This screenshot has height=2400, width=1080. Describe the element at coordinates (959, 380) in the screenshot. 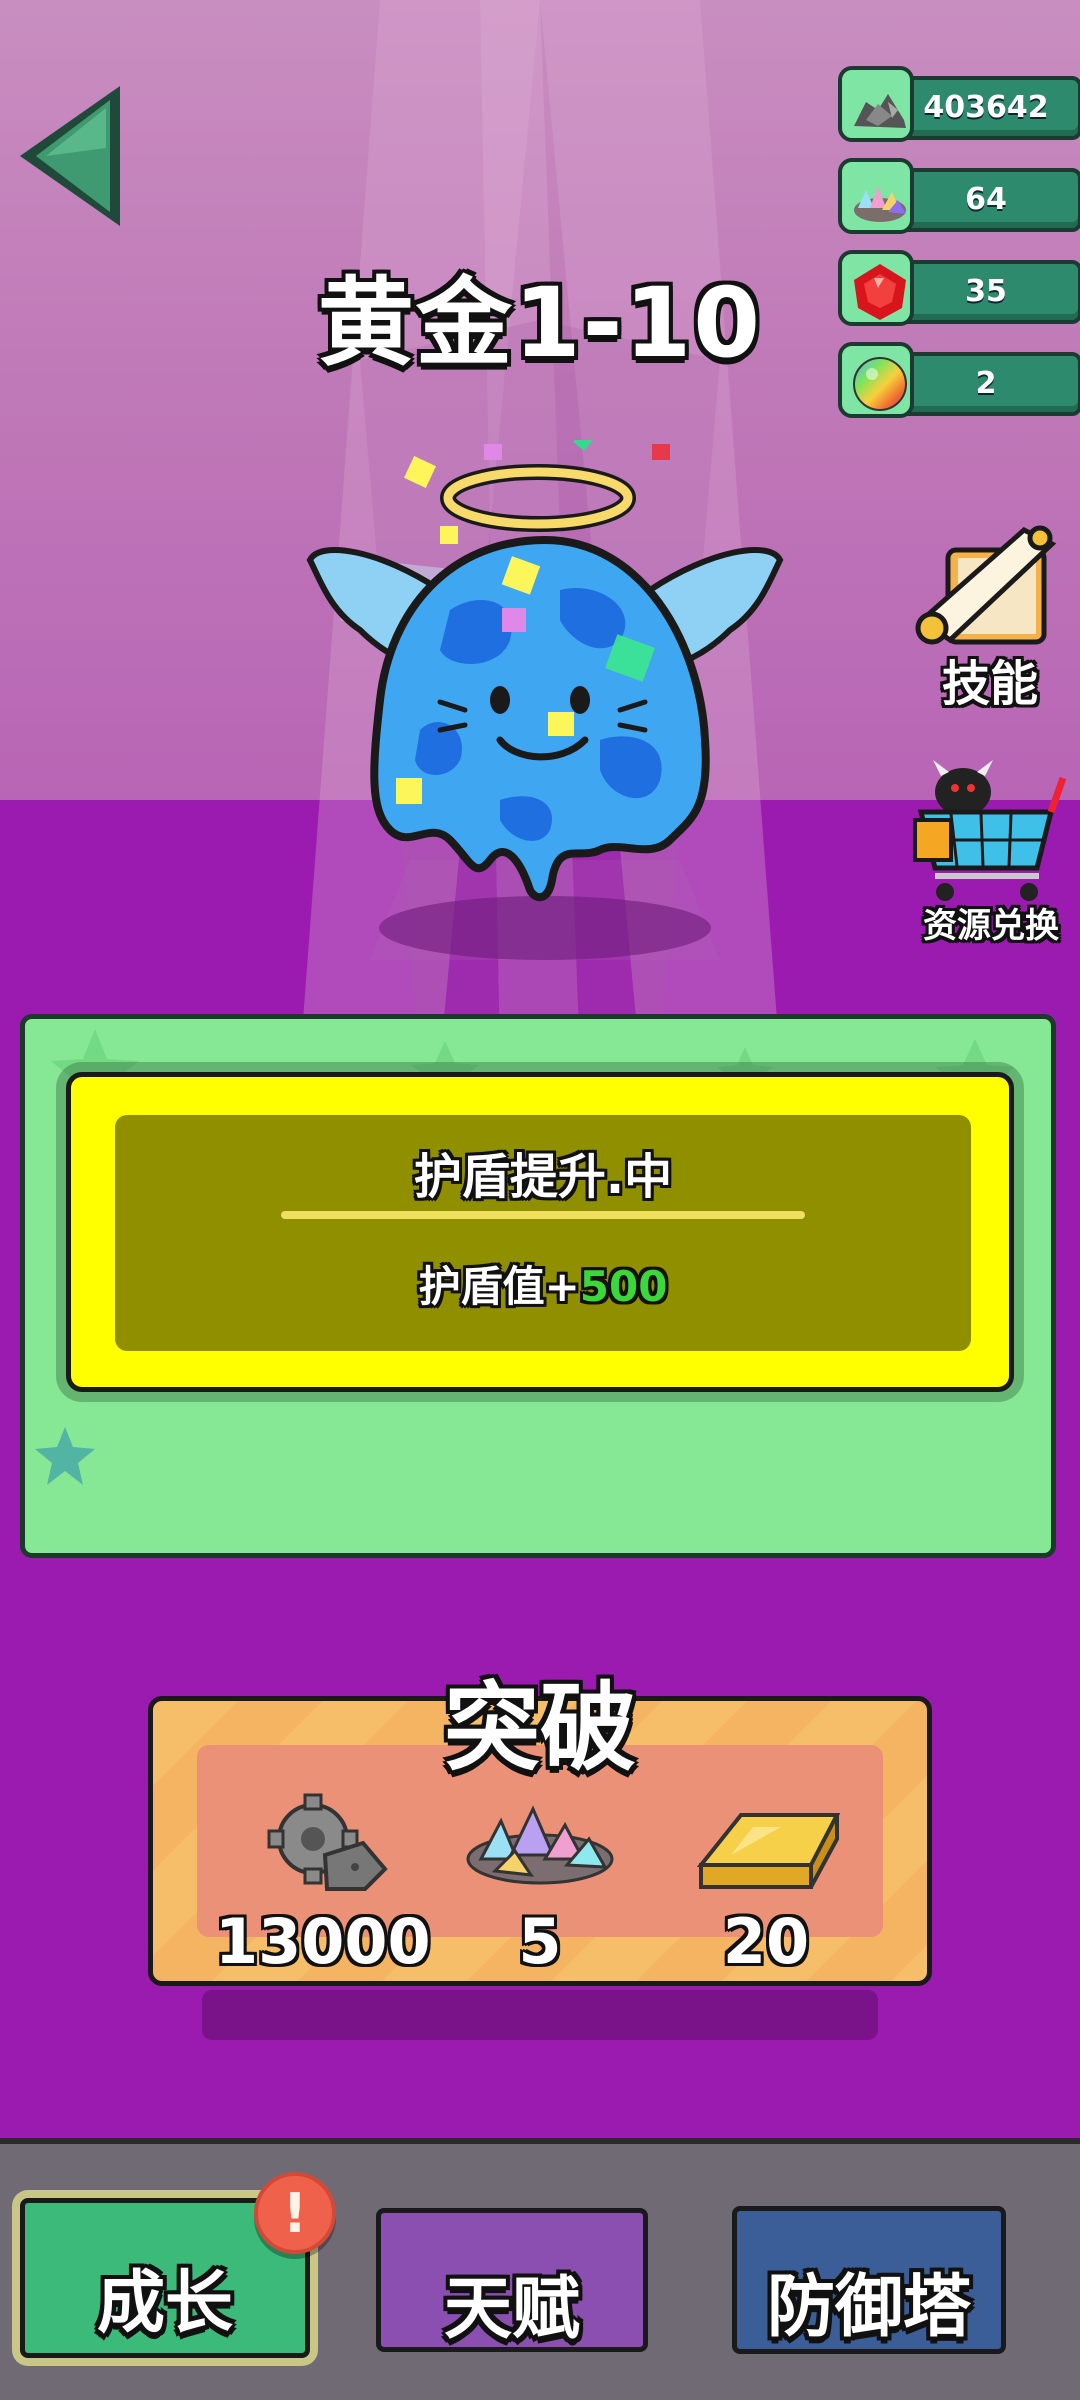

I see `resource-orb: 2` at that location.